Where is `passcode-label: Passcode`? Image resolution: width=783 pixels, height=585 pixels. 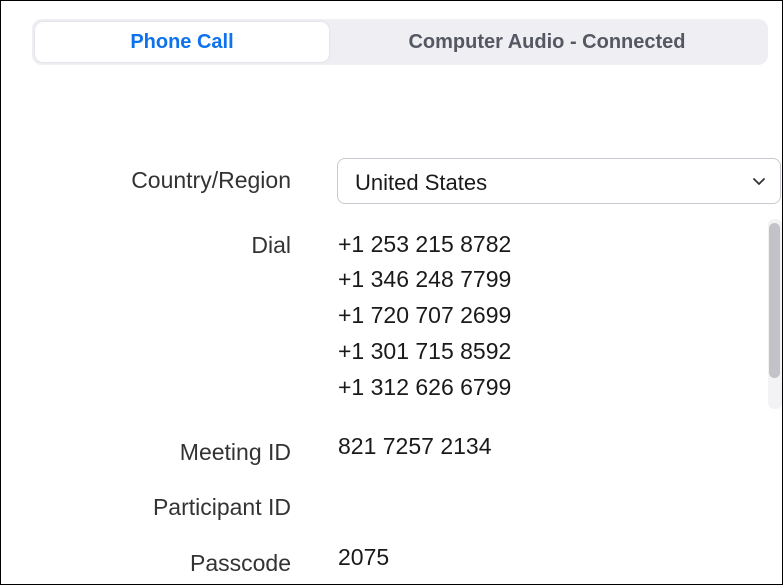 passcode-label: Passcode is located at coordinates (240, 563).